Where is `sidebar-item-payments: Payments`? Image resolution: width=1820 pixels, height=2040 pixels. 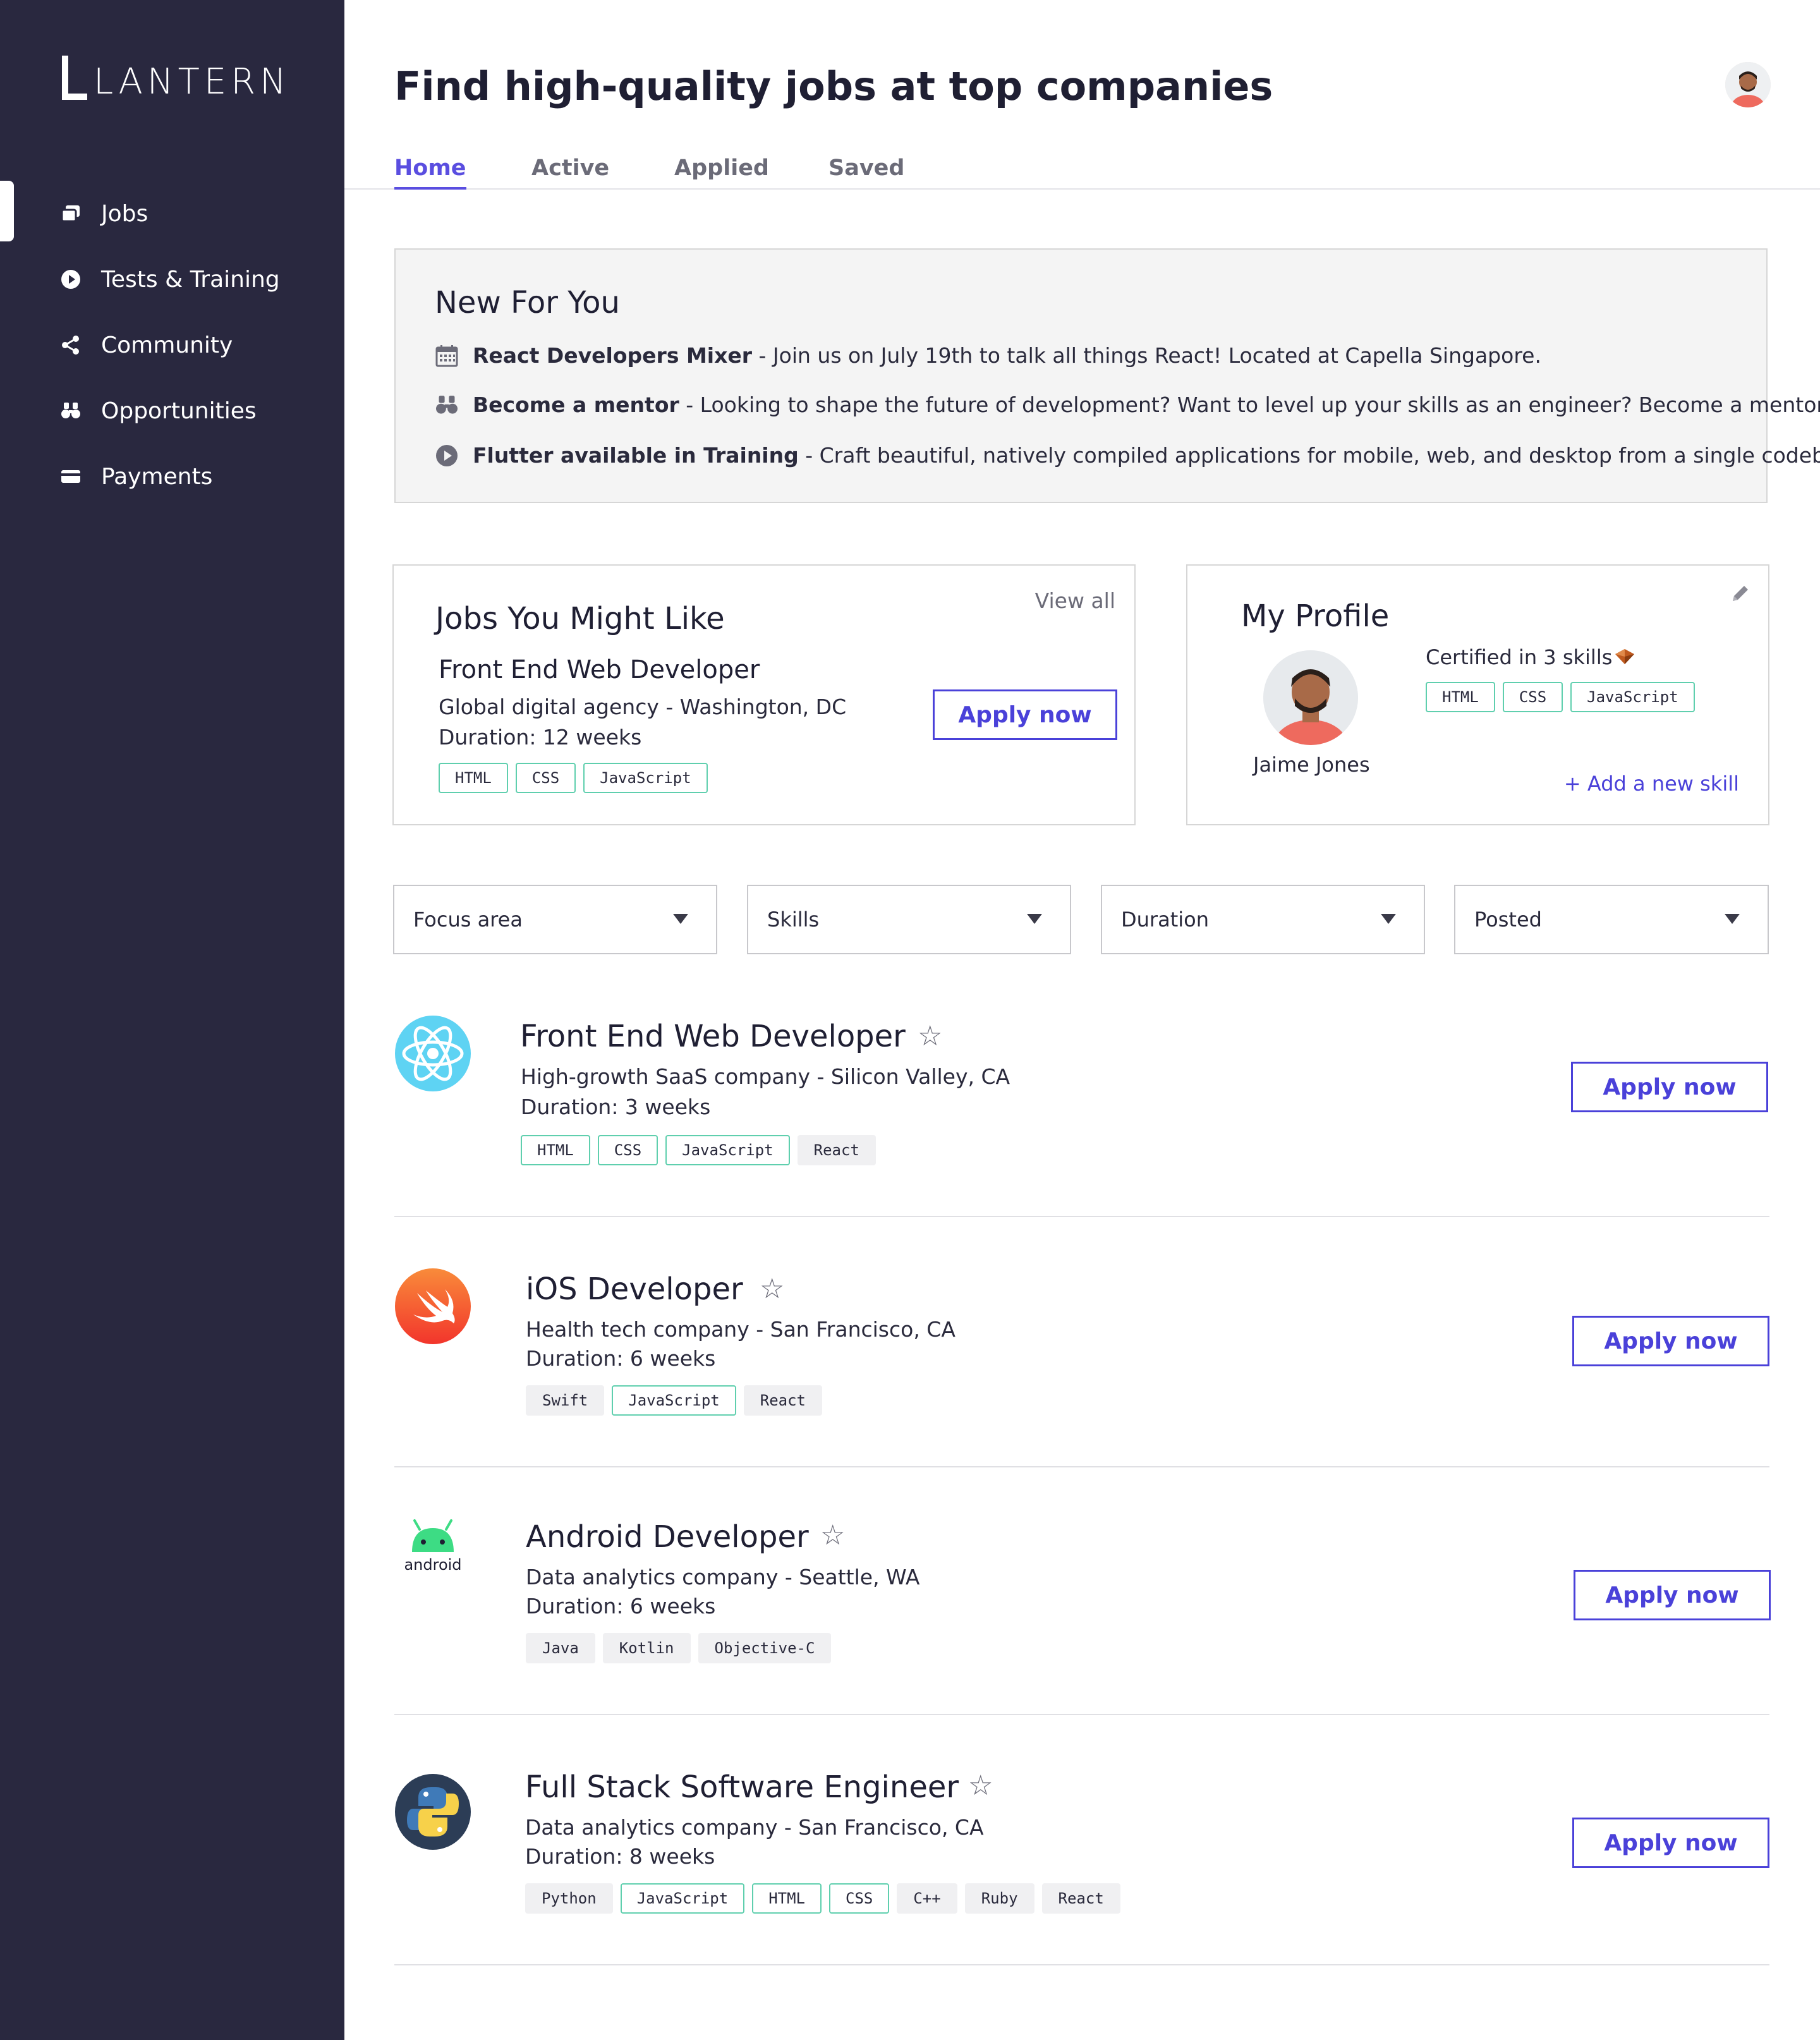
sidebar-item-payments: Payments is located at coordinates (172, 477).